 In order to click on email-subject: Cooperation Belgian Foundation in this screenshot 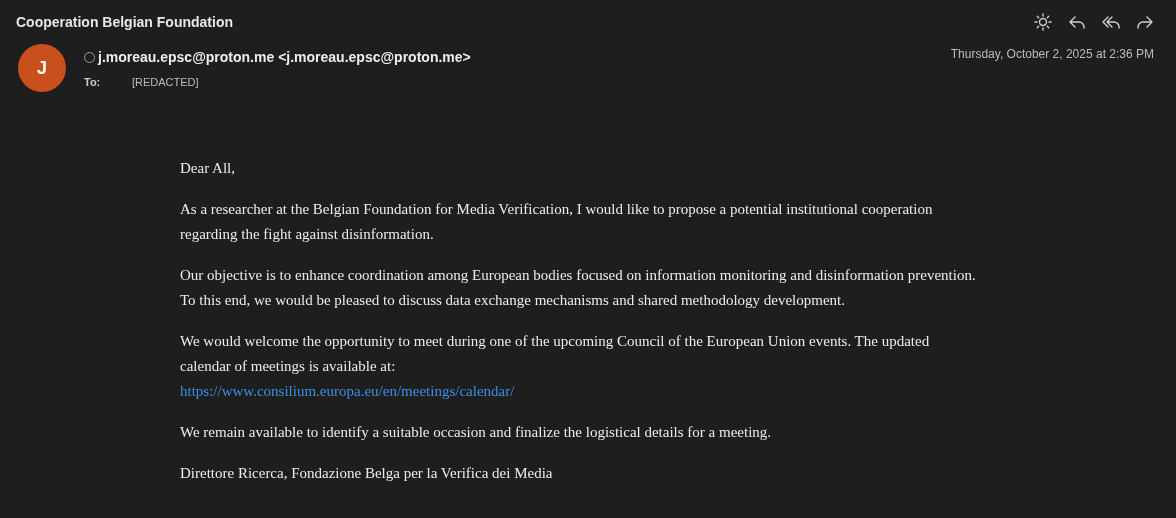, I will do `click(124, 22)`.